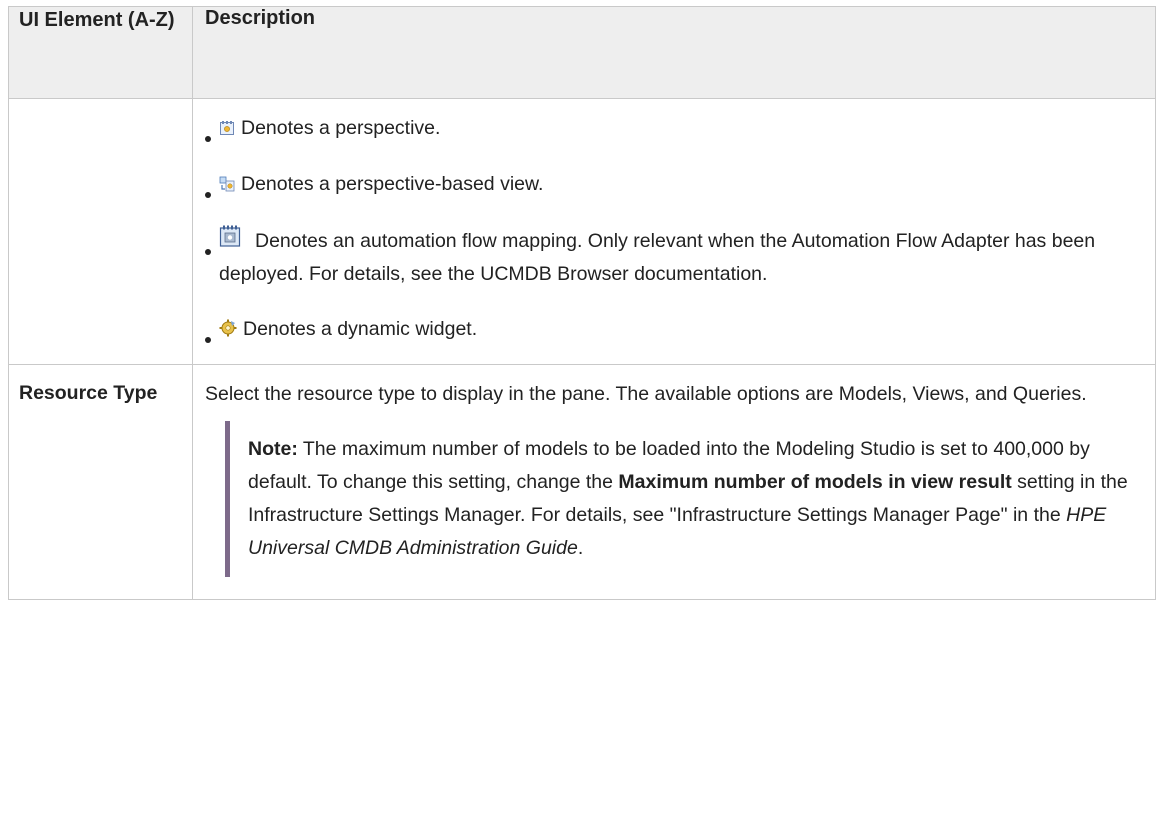  What do you see at coordinates (392, 184) in the screenshot?
I see `perspective-based-view-description: Denotes a perspective-based view.` at bounding box center [392, 184].